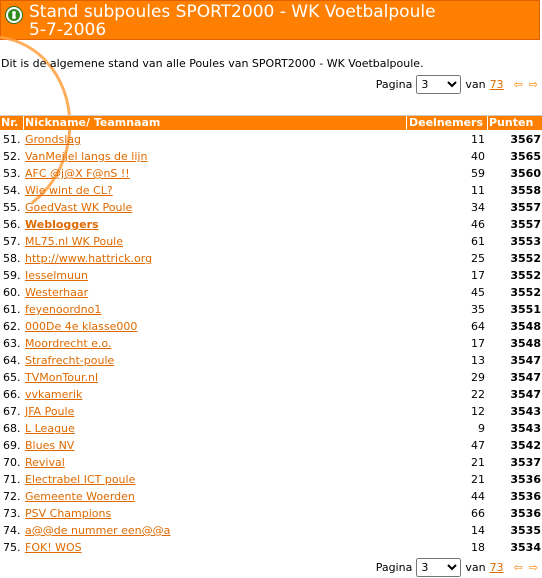 Image resolution: width=542 pixels, height=578 pixels. What do you see at coordinates (525, 326) in the screenshot?
I see `row-punten: 3548` at bounding box center [525, 326].